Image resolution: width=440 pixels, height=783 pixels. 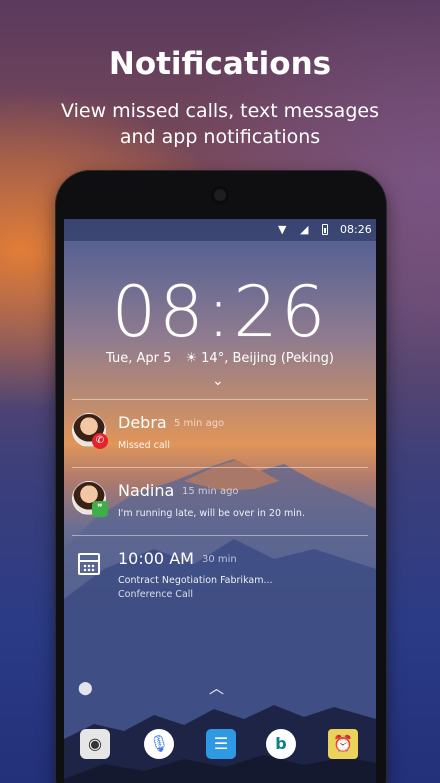 I want to click on status-time: 08:26, so click(x=356, y=229).